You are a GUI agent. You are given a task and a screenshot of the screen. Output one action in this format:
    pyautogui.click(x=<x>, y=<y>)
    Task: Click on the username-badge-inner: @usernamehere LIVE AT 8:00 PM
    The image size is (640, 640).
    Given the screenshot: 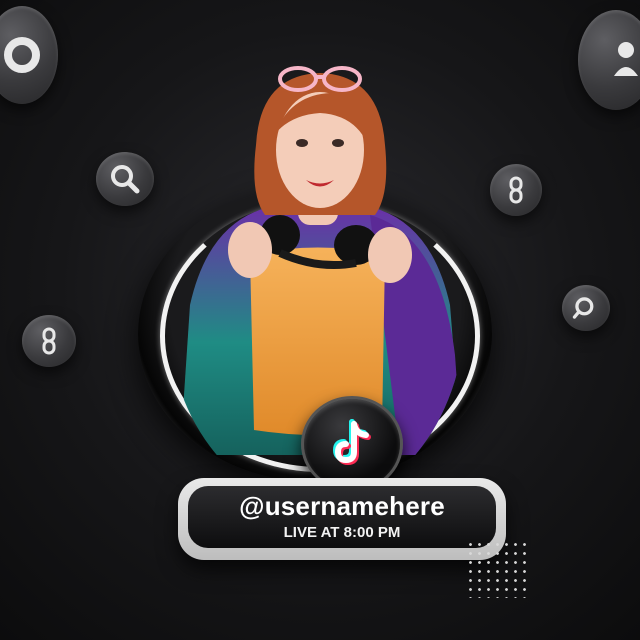 What is the action you would take?
    pyautogui.click(x=342, y=517)
    